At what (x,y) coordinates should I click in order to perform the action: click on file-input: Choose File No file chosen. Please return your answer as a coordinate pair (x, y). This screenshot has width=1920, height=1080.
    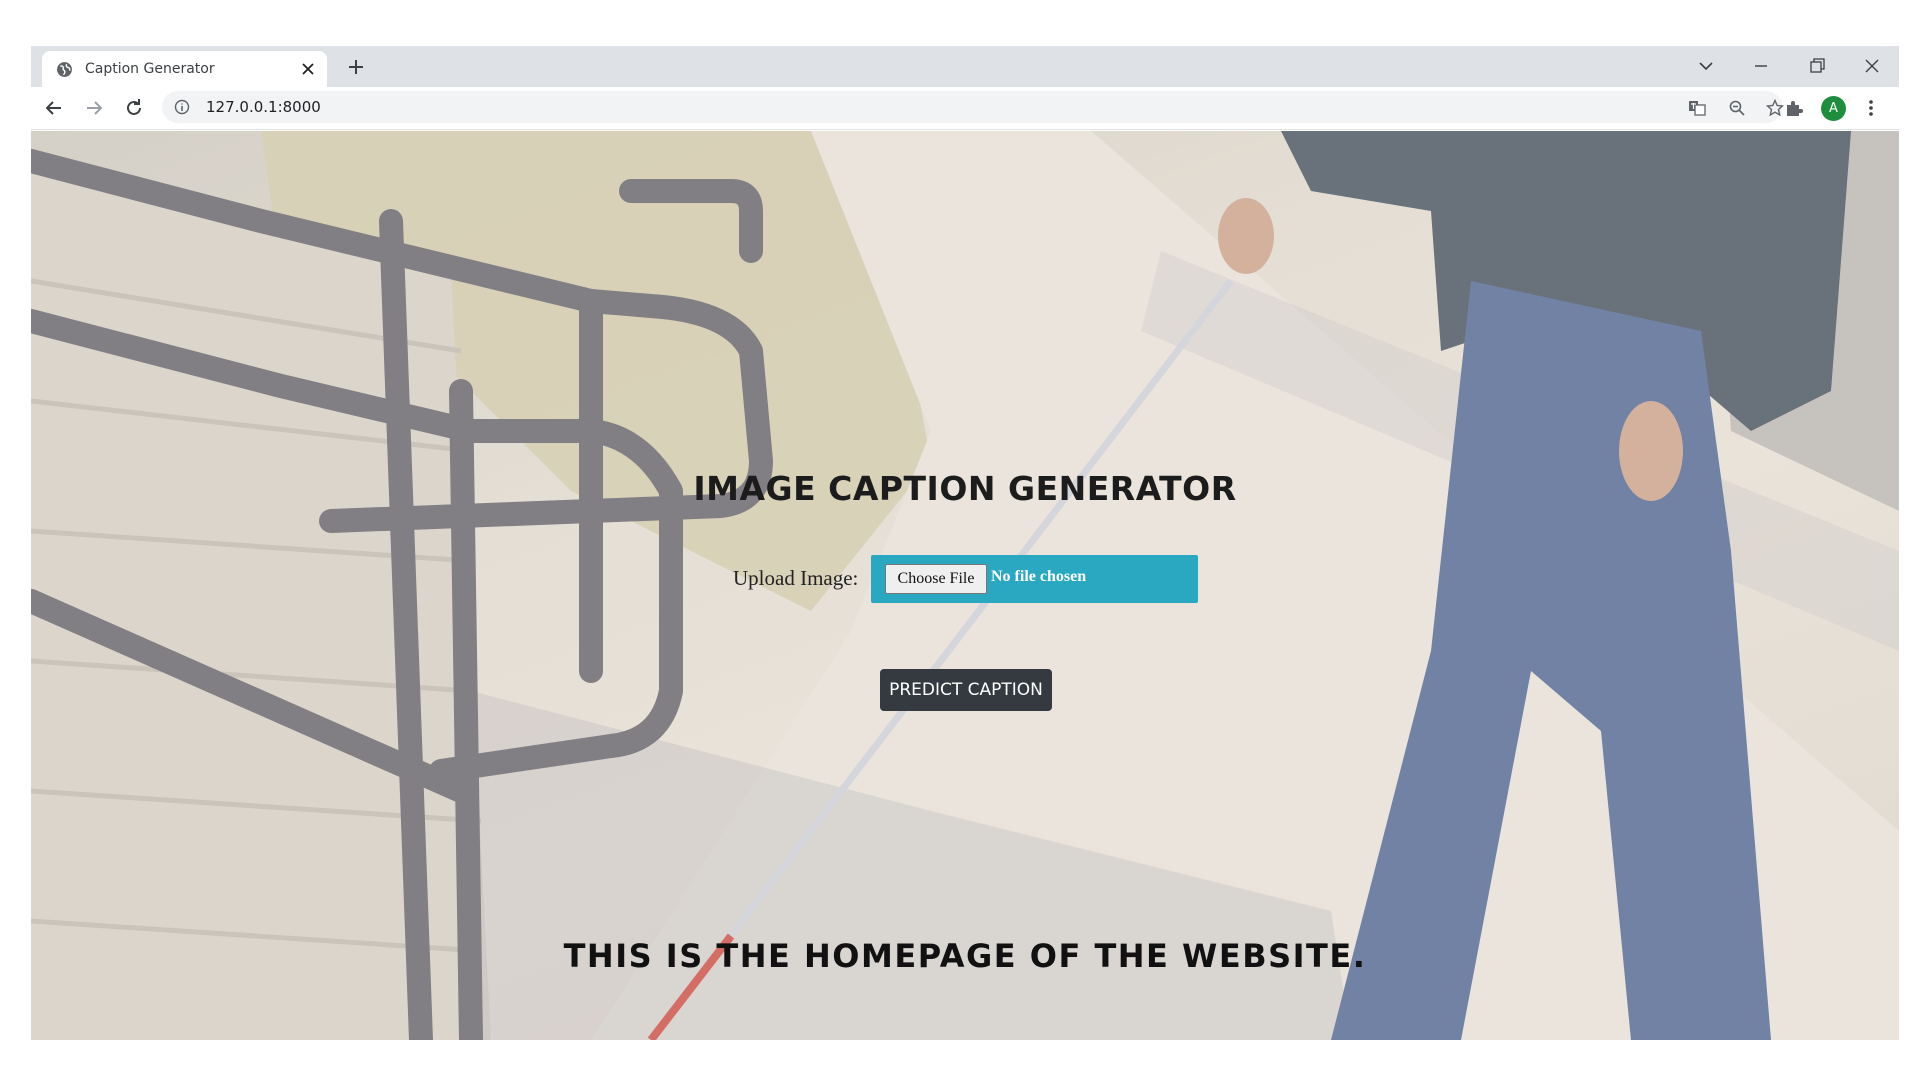
    Looking at the image, I should click on (1034, 579).